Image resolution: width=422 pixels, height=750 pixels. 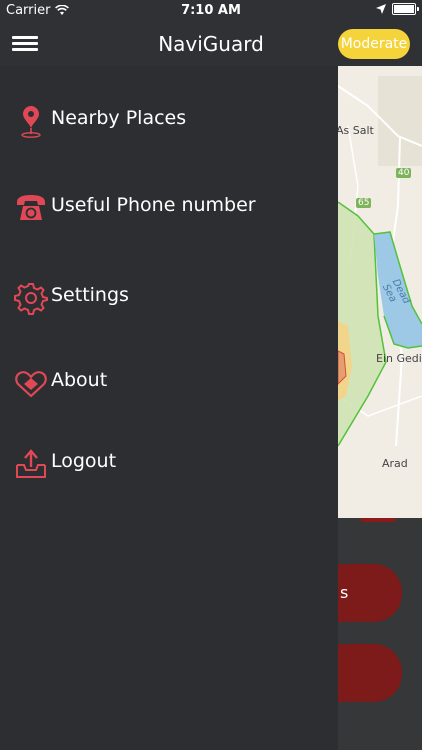 I want to click on panel-accent, so click(x=378, y=520).